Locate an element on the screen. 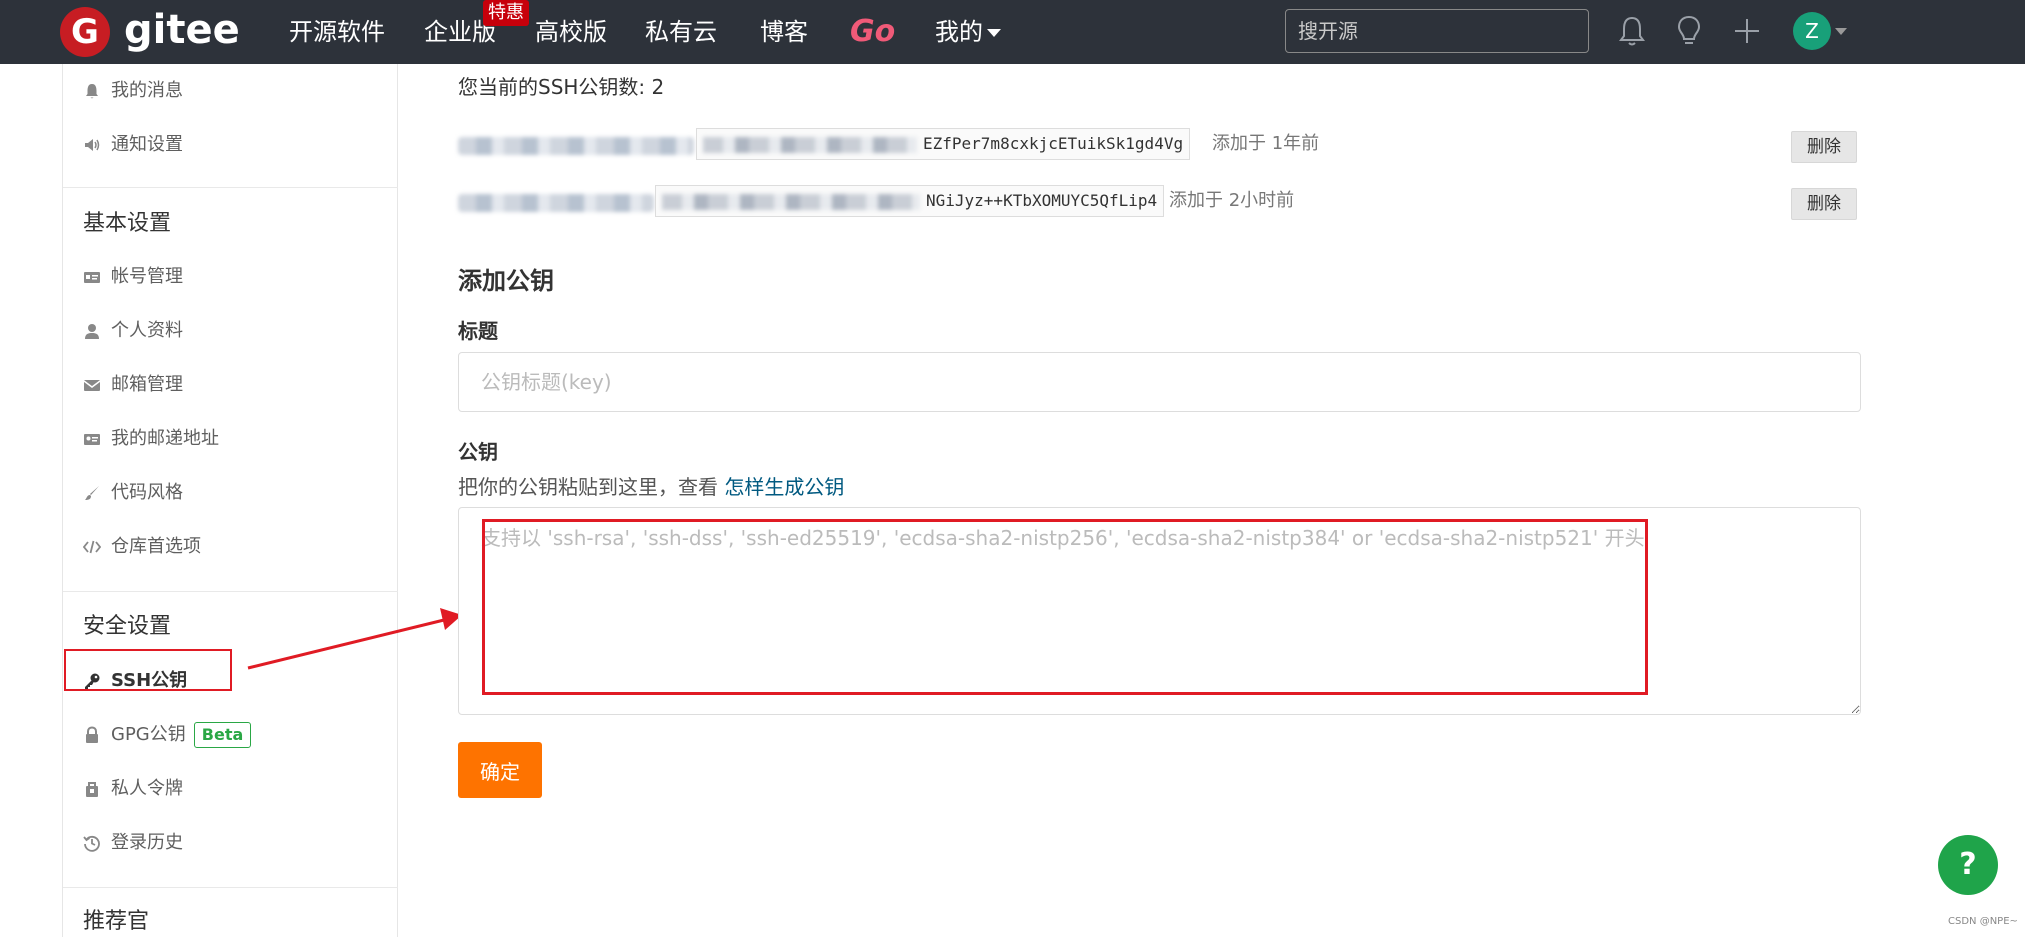  nav-go: Go is located at coordinates (872, 32).